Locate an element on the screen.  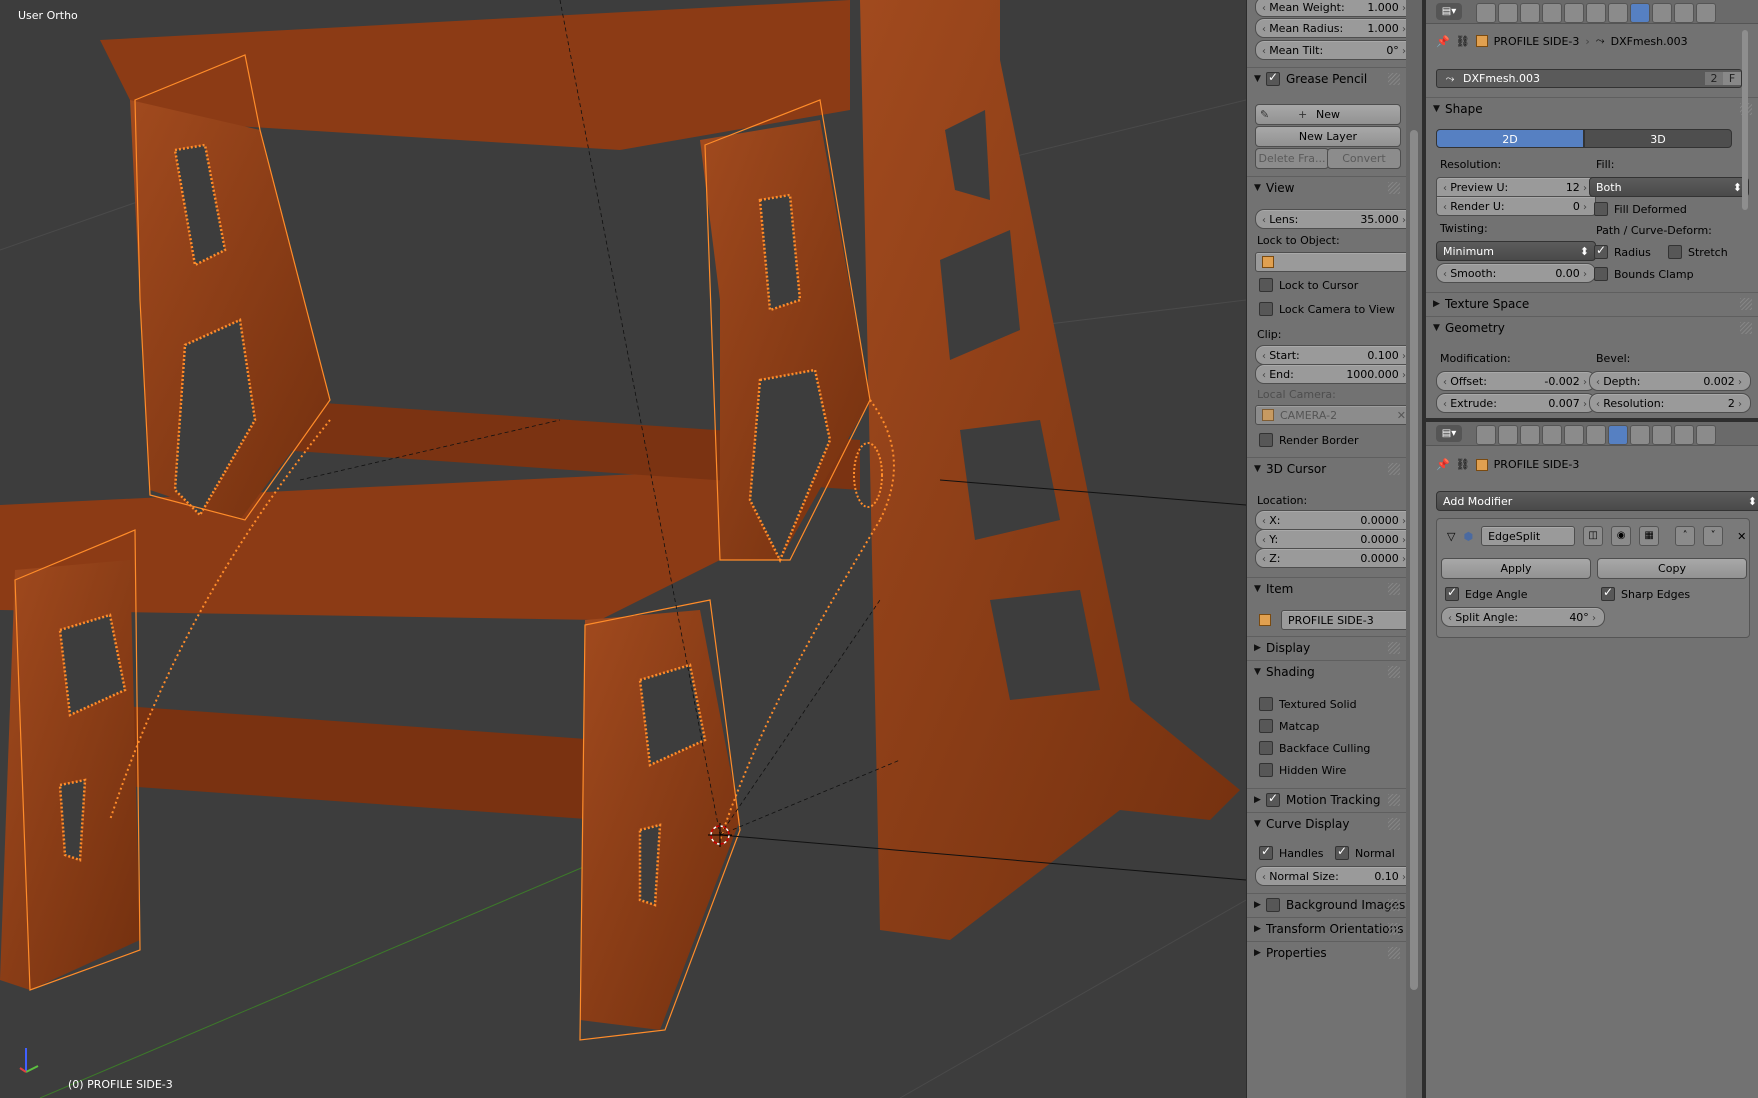
expand-triangle-icon: ▼ is located at coordinates (1257, 672).